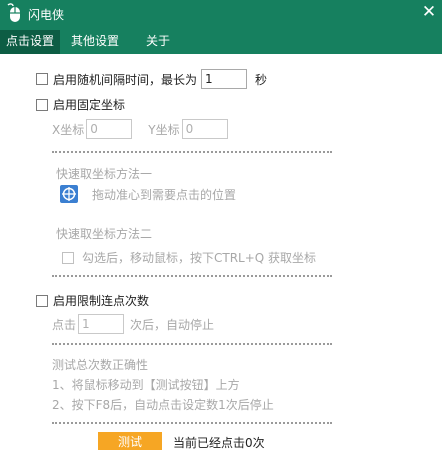  I want to click on tab-about: 关于, so click(158, 42).